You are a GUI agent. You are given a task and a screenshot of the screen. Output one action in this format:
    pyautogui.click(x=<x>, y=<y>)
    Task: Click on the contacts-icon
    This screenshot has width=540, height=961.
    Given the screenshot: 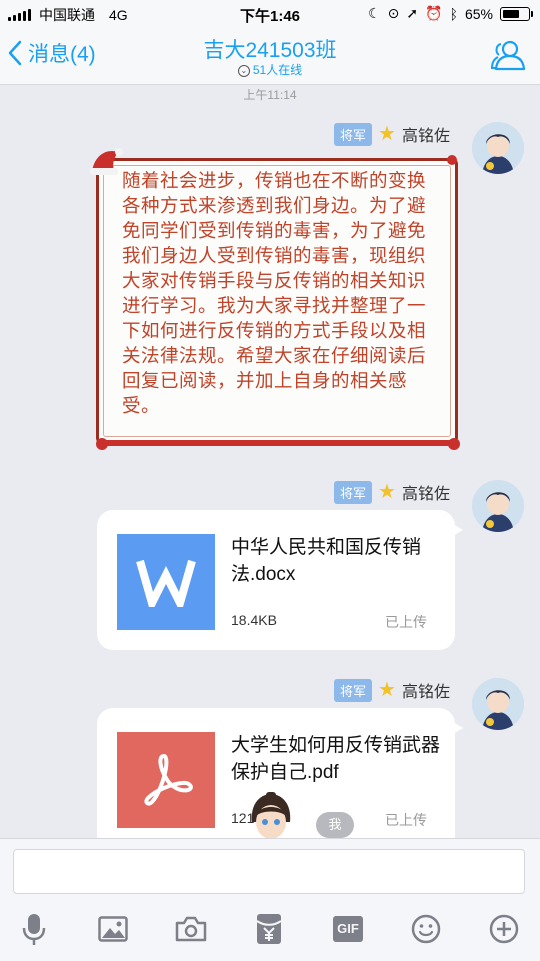 What is the action you would take?
    pyautogui.click(x=508, y=55)
    